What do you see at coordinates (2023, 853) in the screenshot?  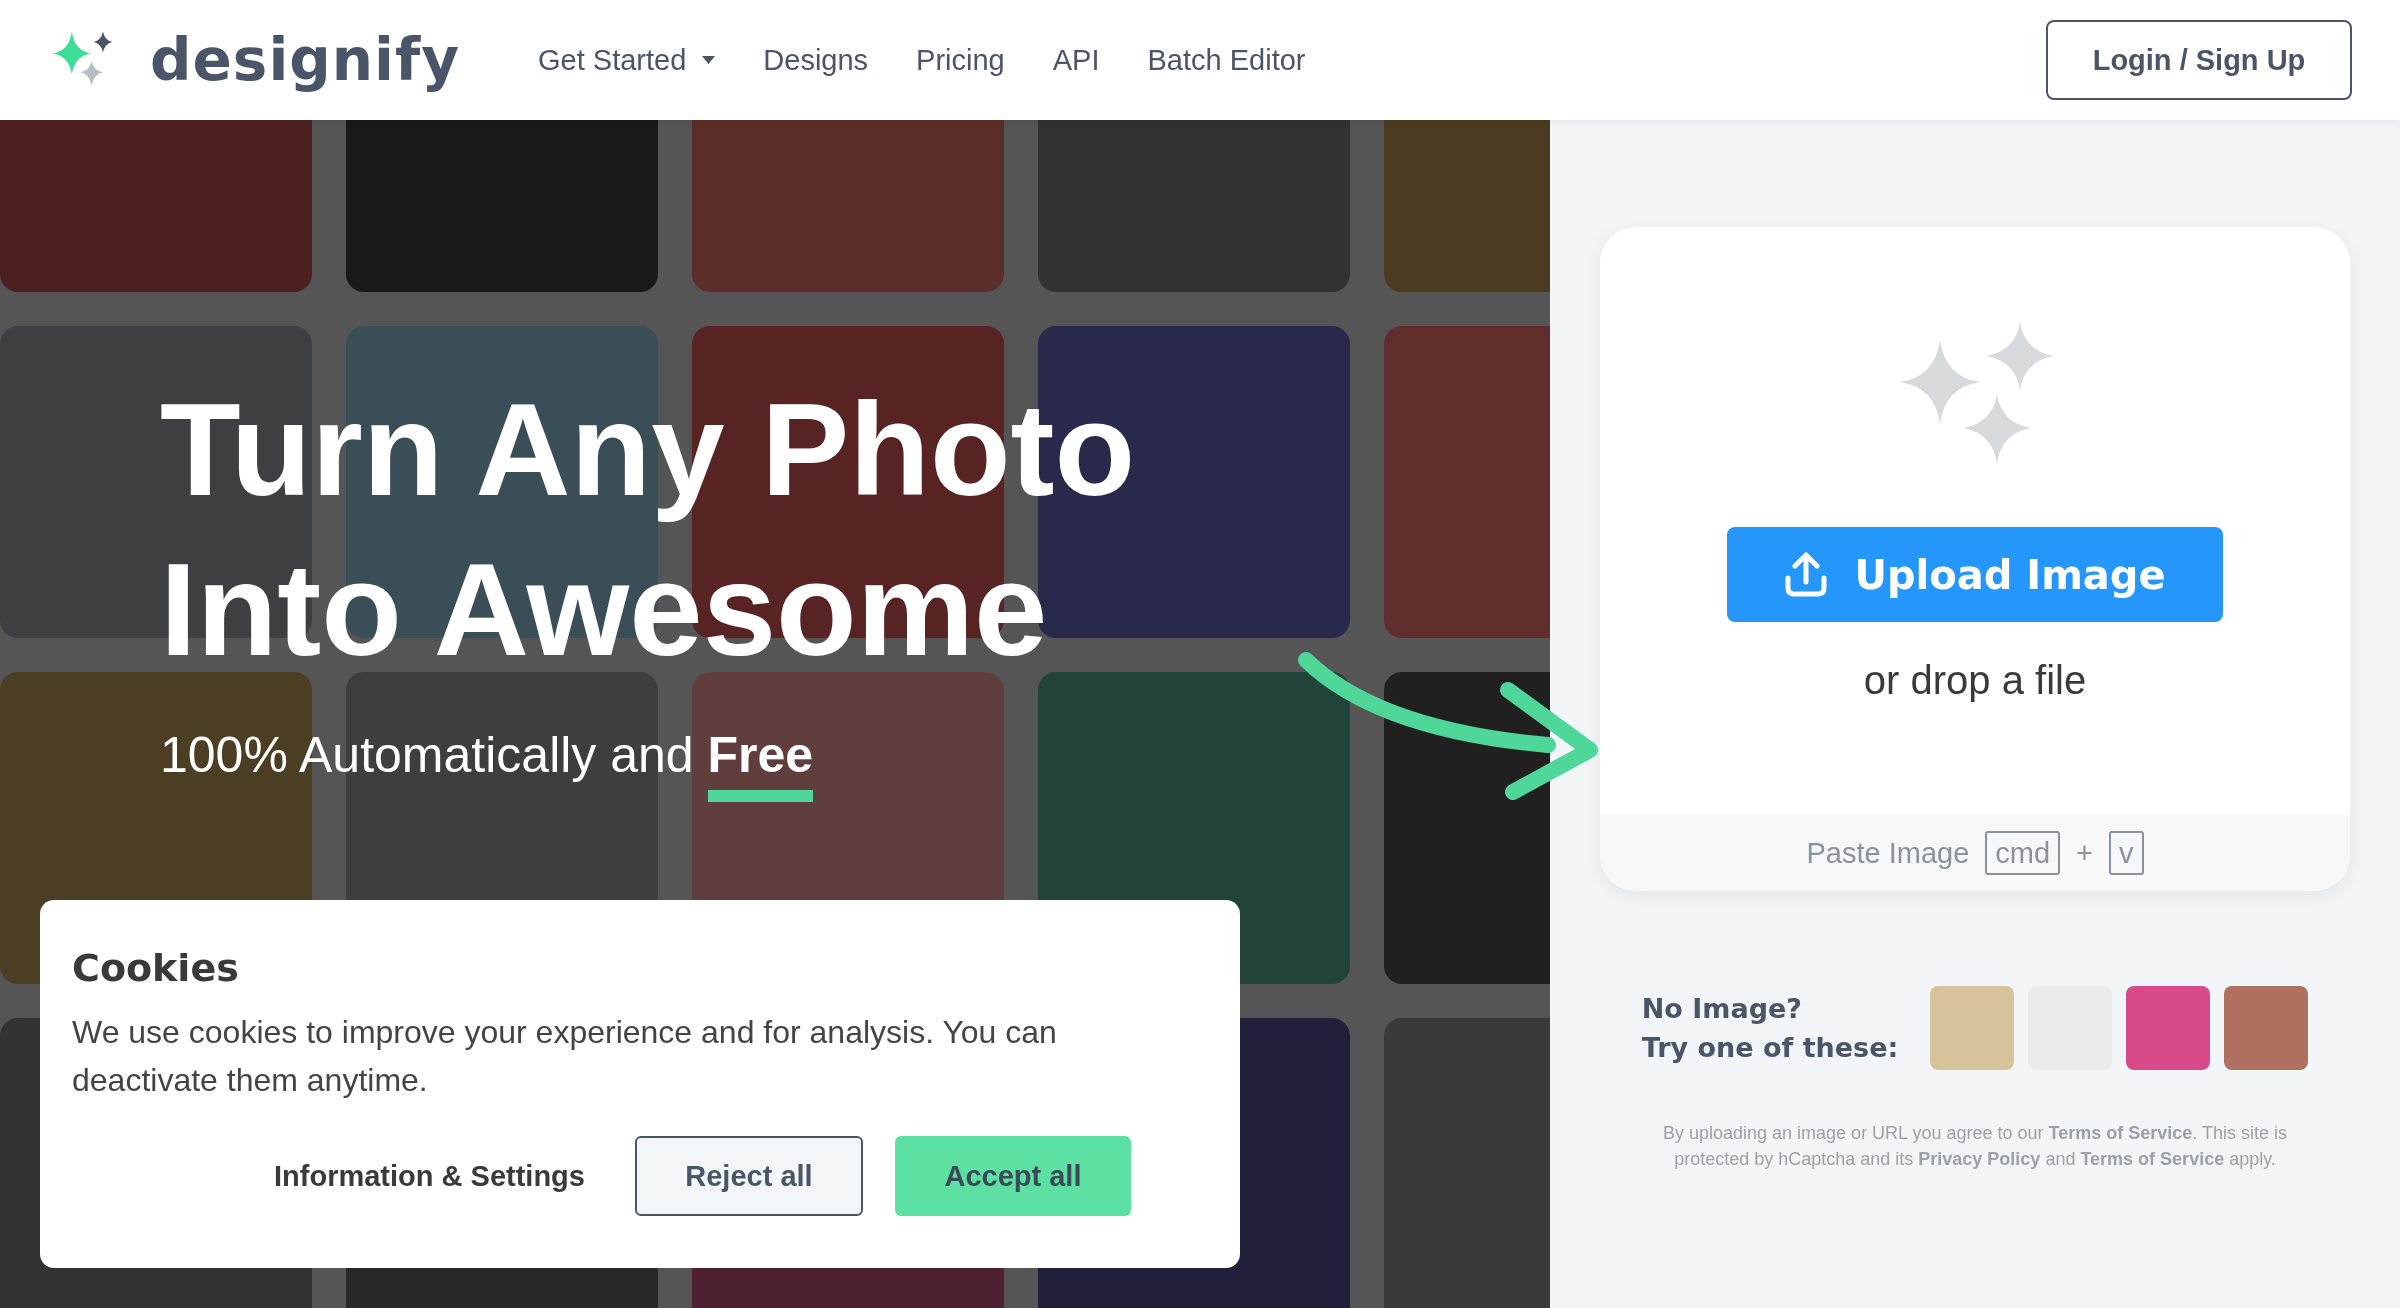 I see `keyboard-key: cmd` at bounding box center [2023, 853].